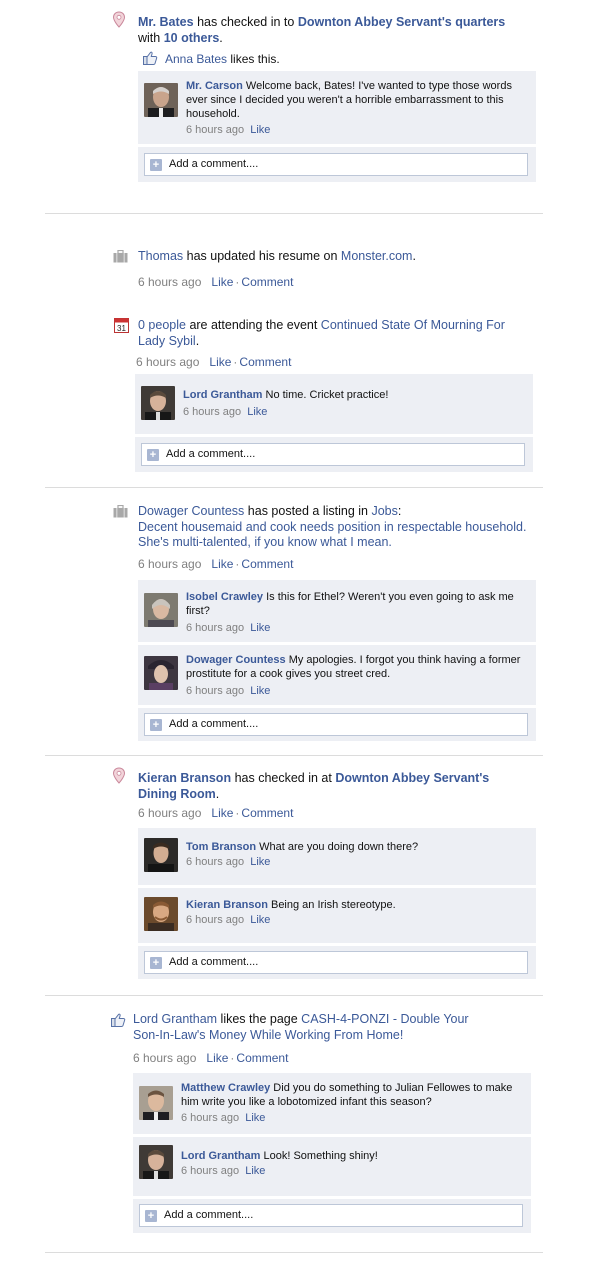 The width and height of the screenshot is (600, 1267). Describe the element at coordinates (119, 775) in the screenshot. I see `map-pin-icon` at that location.